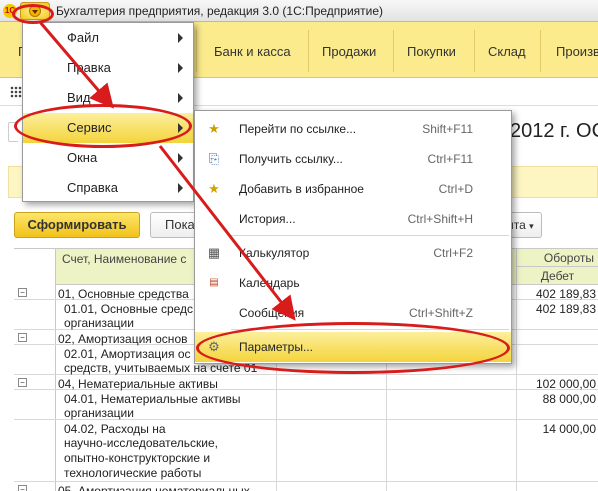 This screenshot has width=598, height=491. I want to click on annotation-ellipse-service, so click(103, 126).